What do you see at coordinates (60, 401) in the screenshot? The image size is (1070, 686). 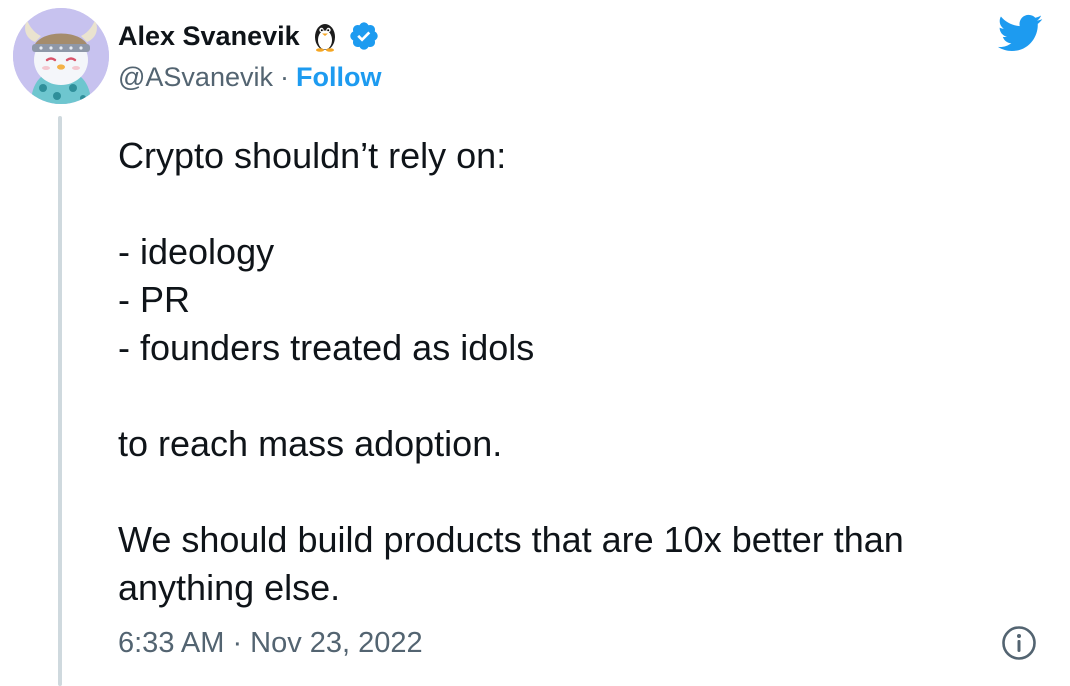 I see `thread-line` at bounding box center [60, 401].